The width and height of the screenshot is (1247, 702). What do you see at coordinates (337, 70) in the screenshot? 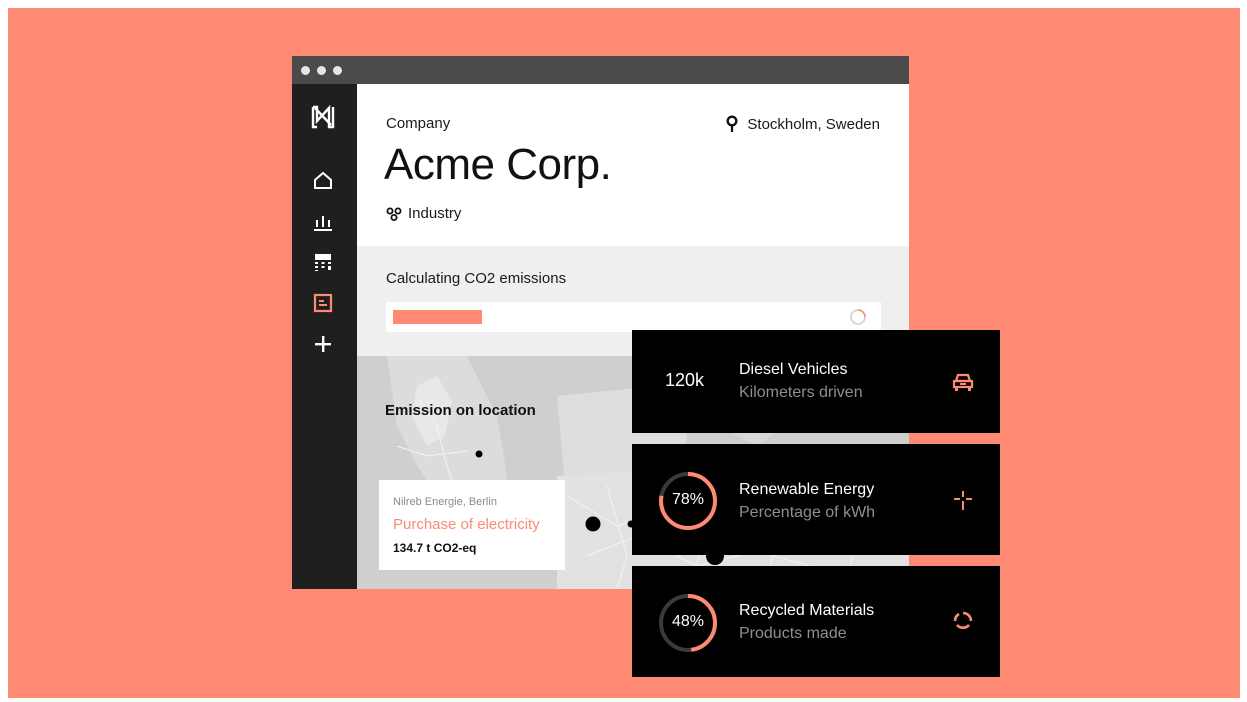
I see `window-maximize-dot` at bounding box center [337, 70].